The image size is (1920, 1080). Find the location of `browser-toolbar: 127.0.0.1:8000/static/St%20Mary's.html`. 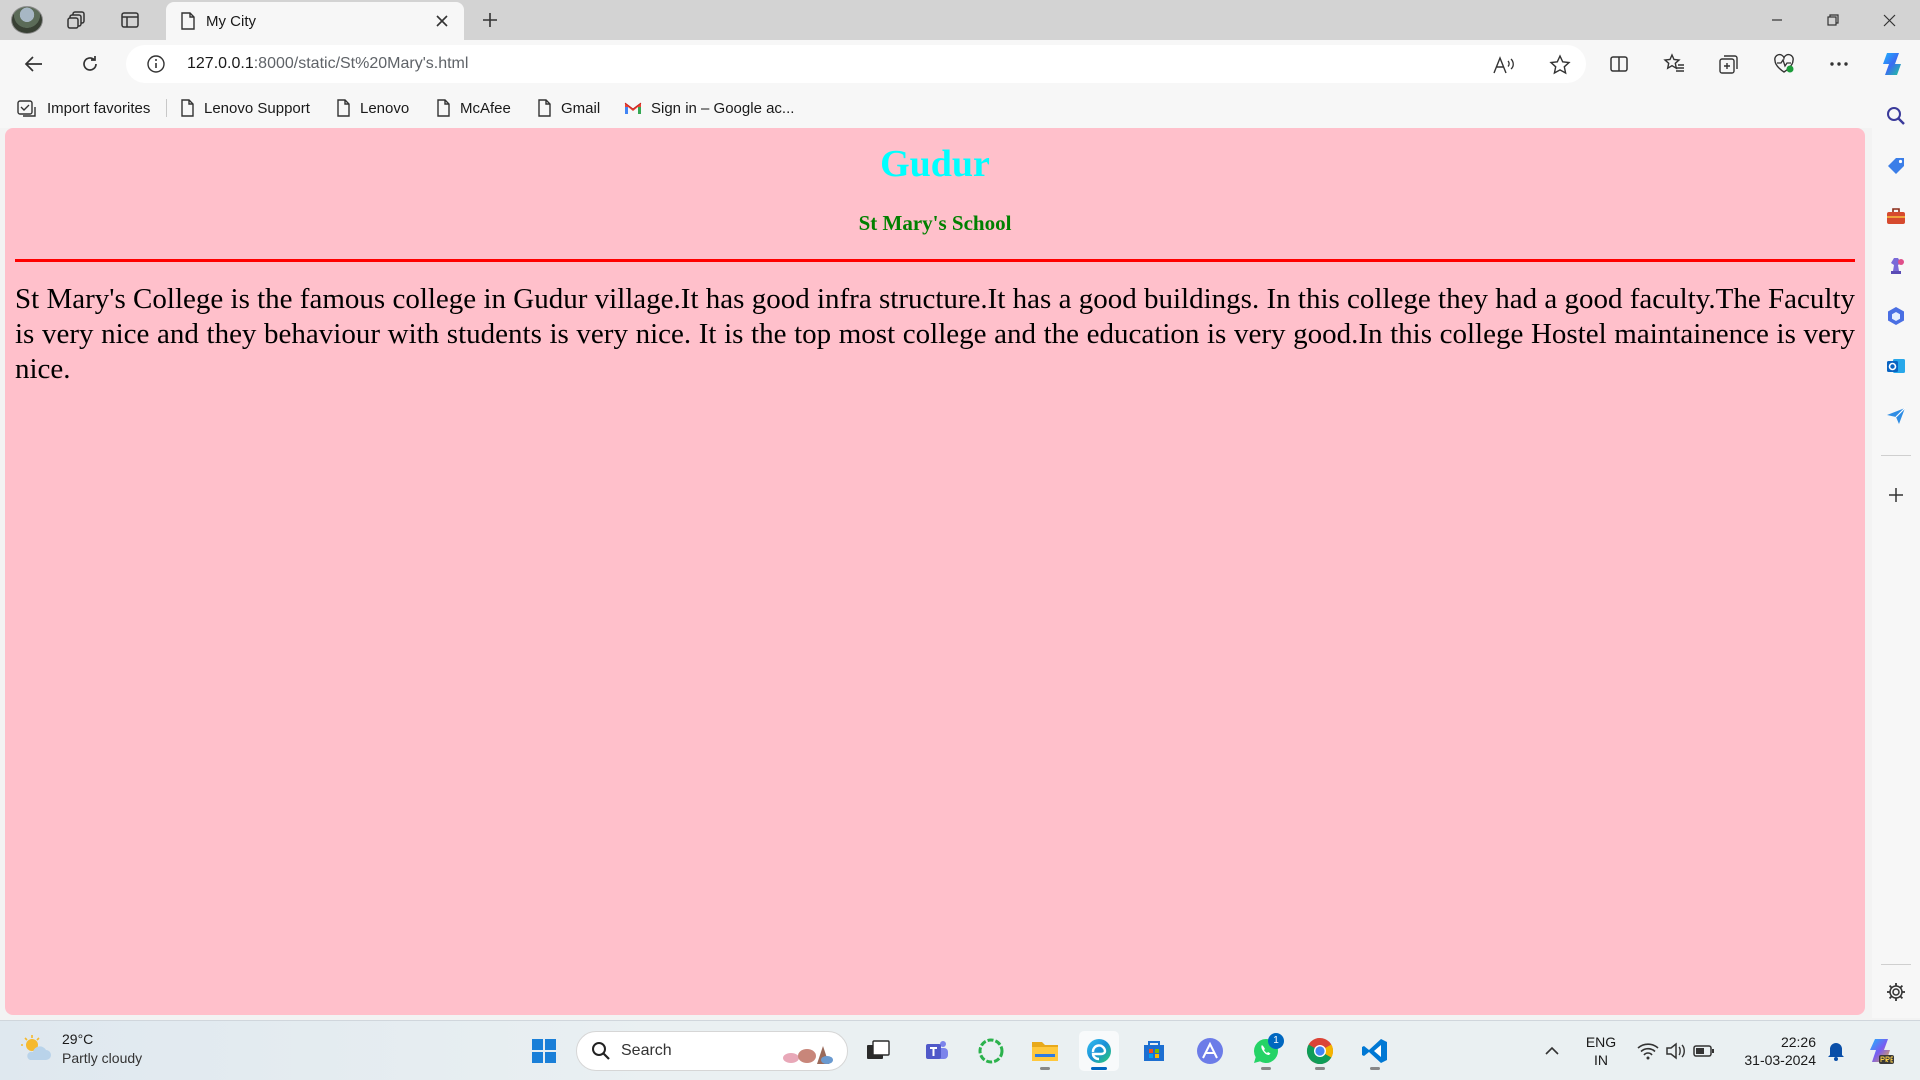

browser-toolbar: 127.0.0.1:8000/static/St%20Mary's.html is located at coordinates (960, 64).